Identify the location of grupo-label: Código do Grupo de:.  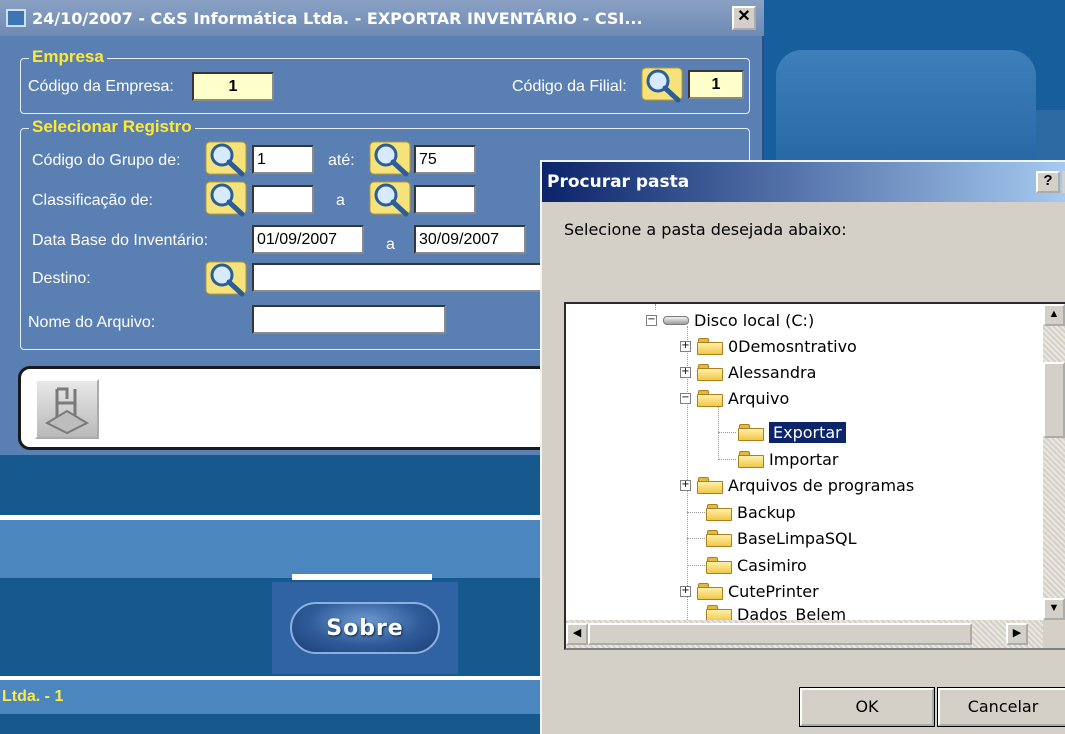
(106, 160).